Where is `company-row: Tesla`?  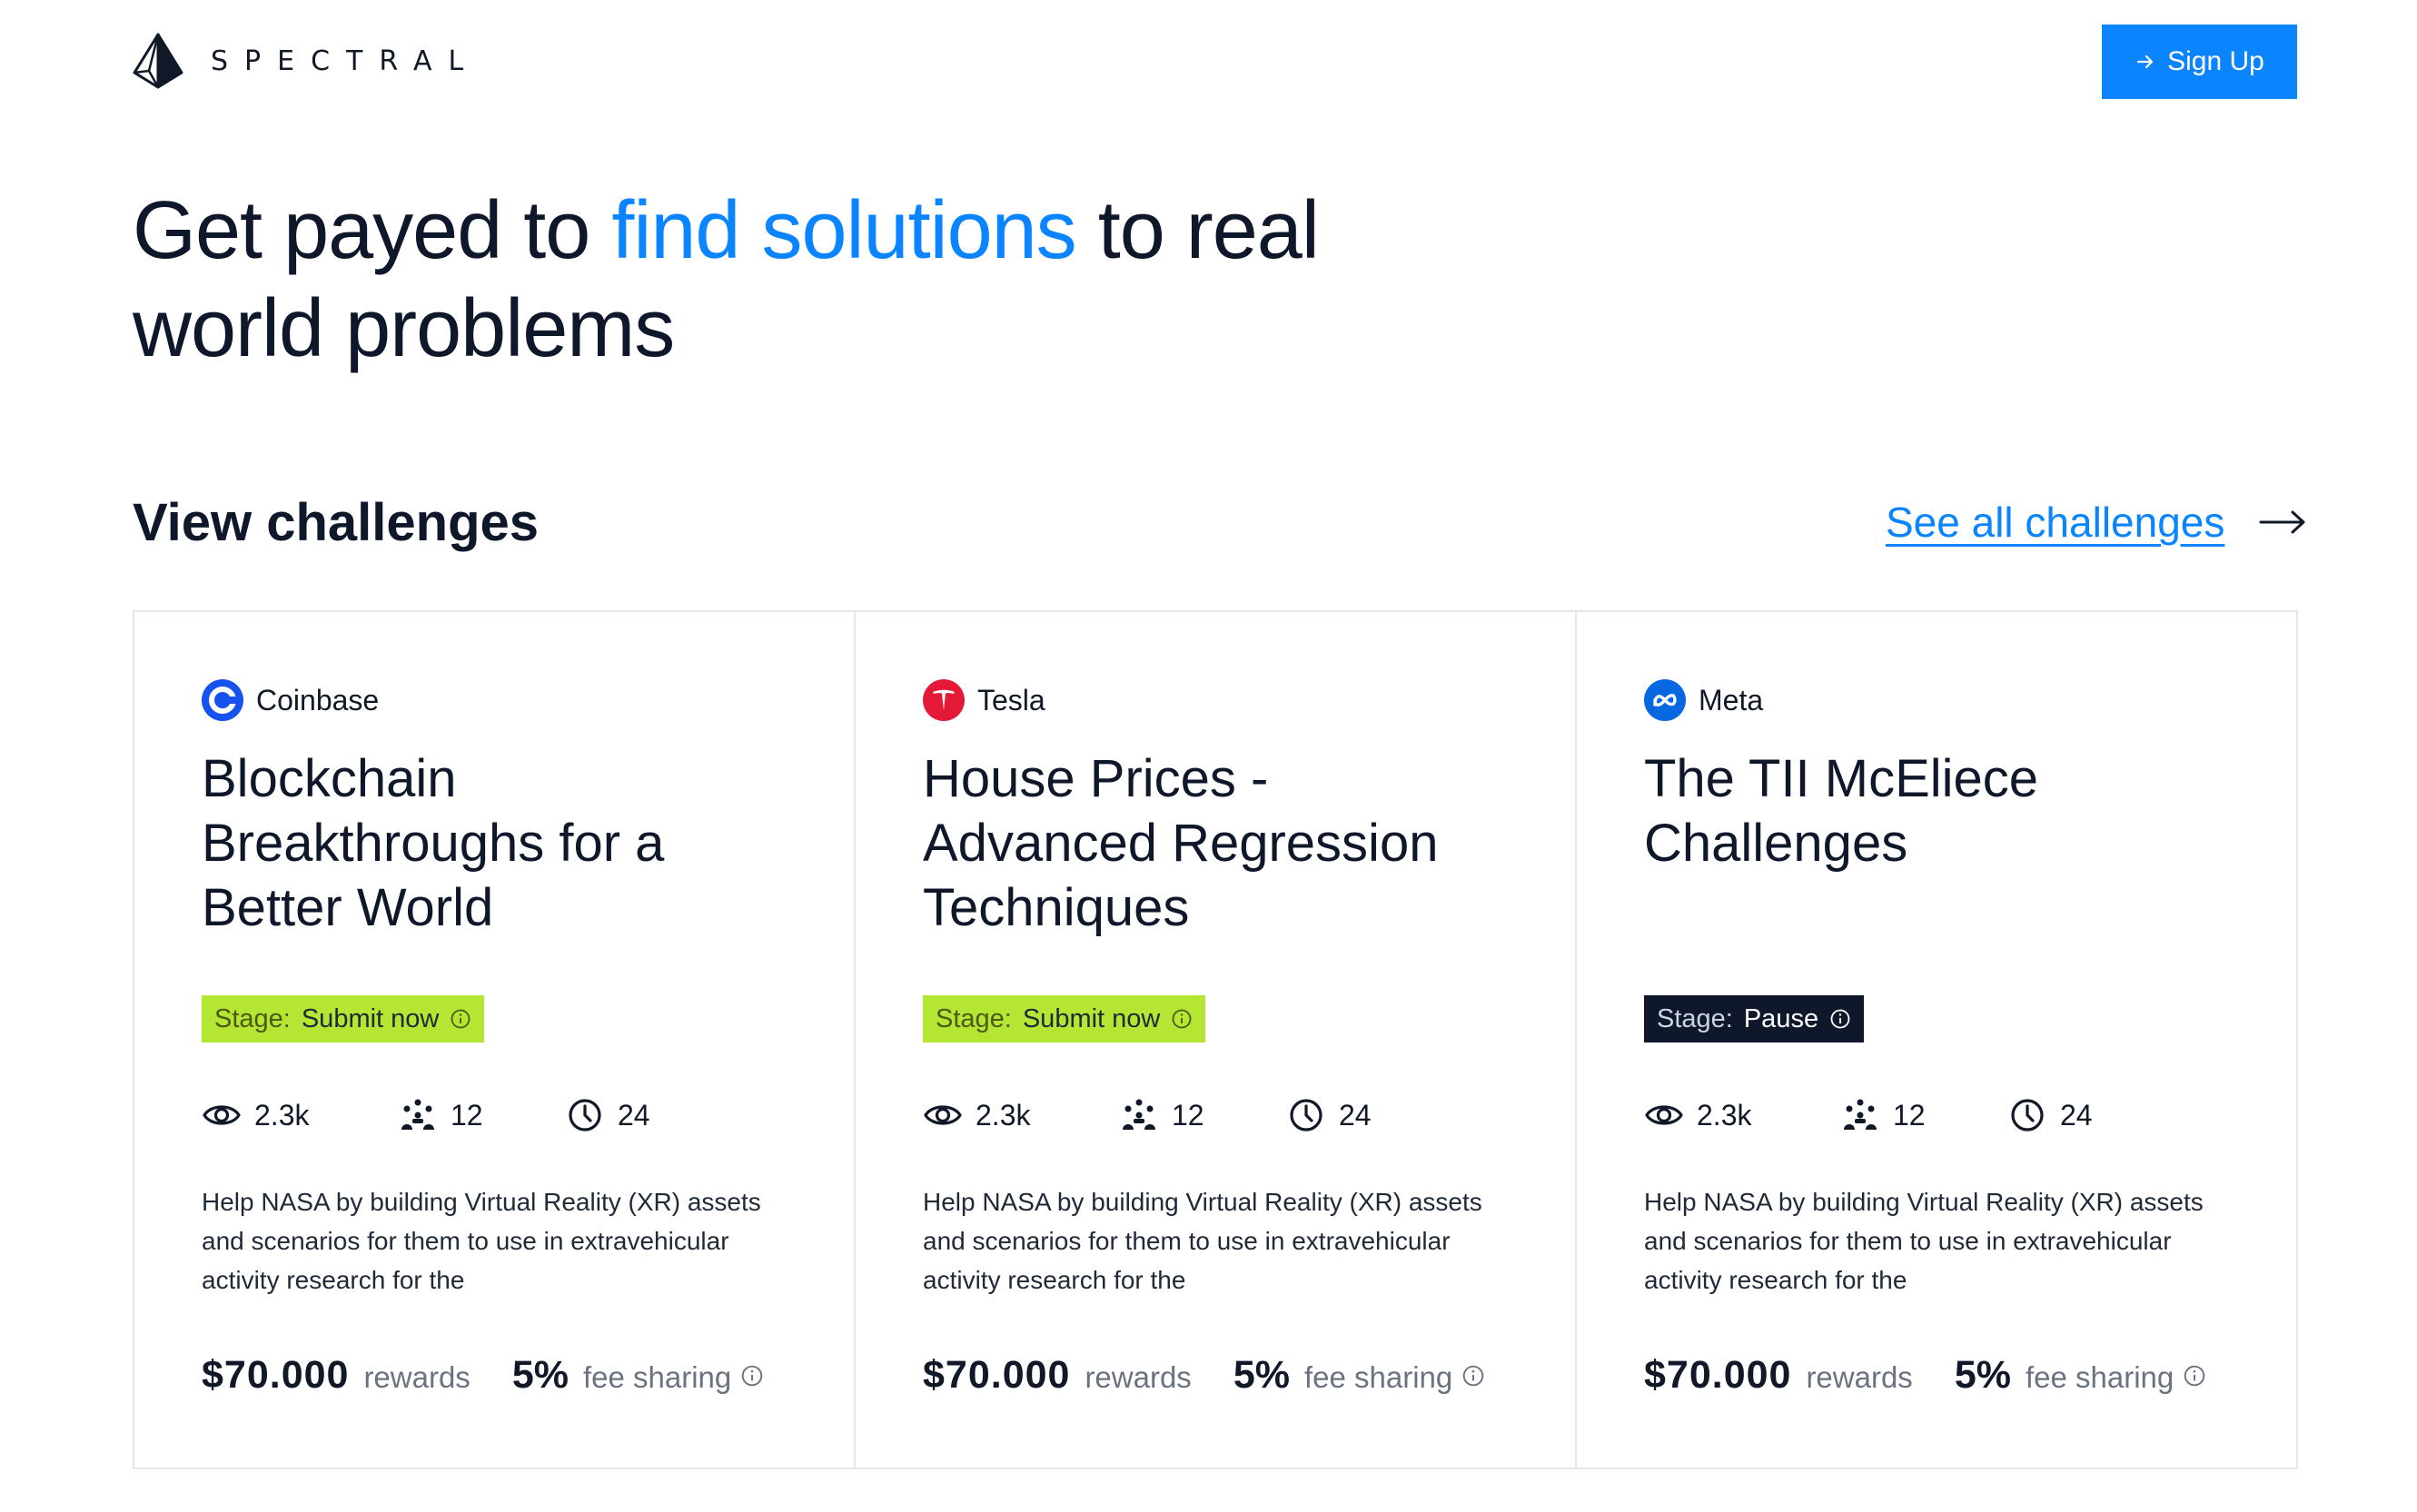 company-row: Tesla is located at coordinates (984, 700).